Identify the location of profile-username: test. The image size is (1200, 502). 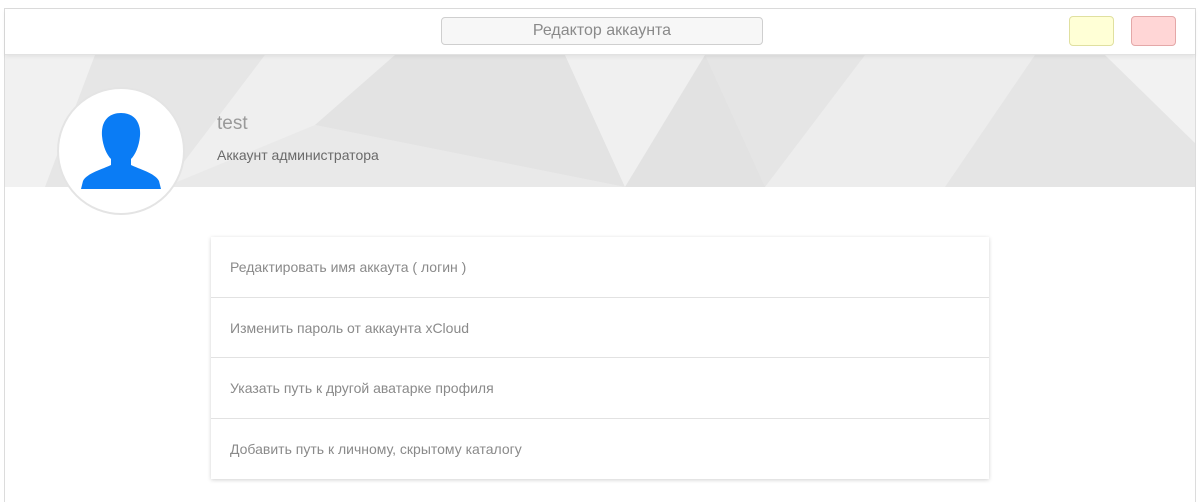
(232, 123).